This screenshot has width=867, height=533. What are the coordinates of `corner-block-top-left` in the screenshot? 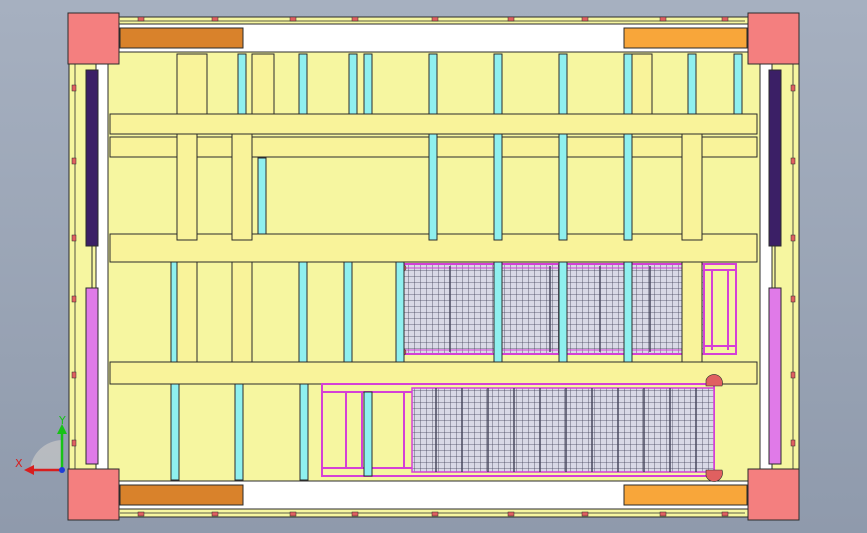 It's located at (93, 38).